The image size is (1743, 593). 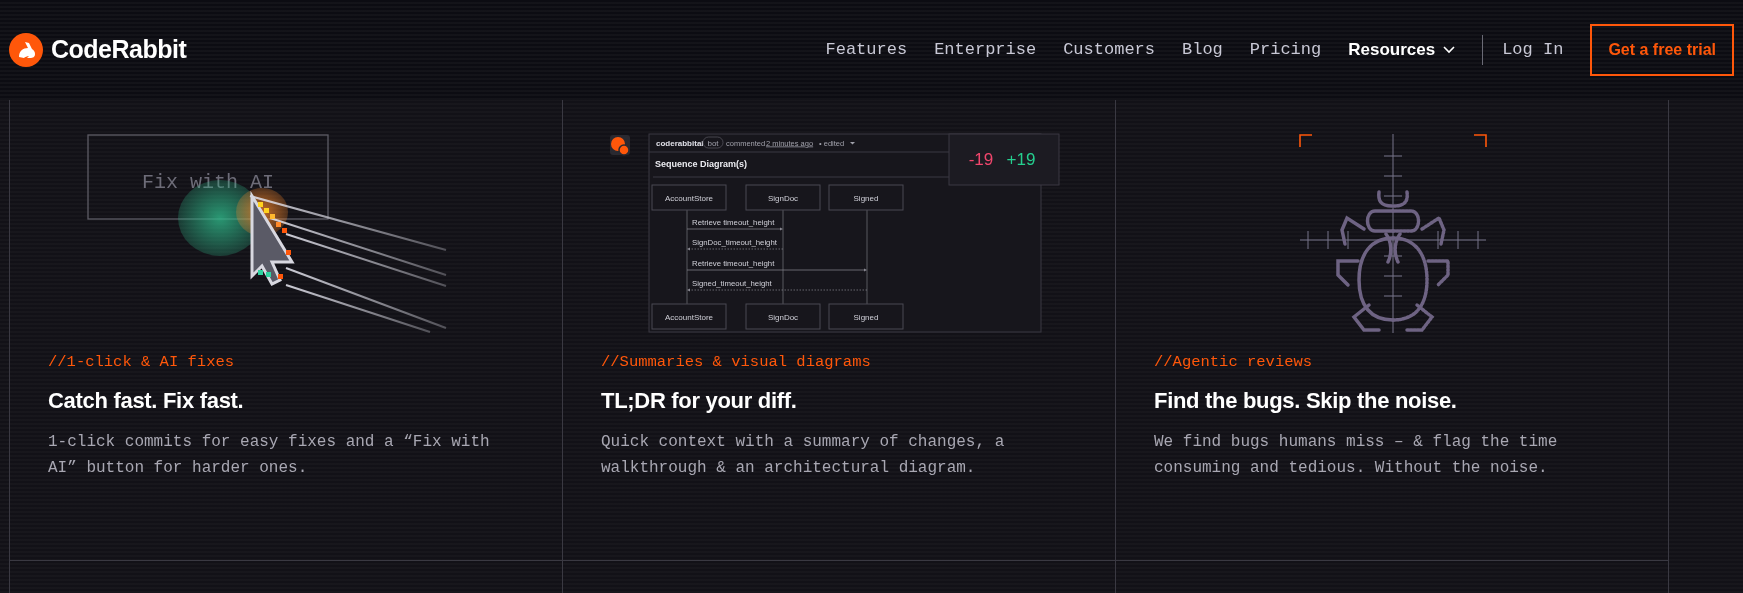 What do you see at coordinates (1021, 159) in the screenshot?
I see `added-count: +19` at bounding box center [1021, 159].